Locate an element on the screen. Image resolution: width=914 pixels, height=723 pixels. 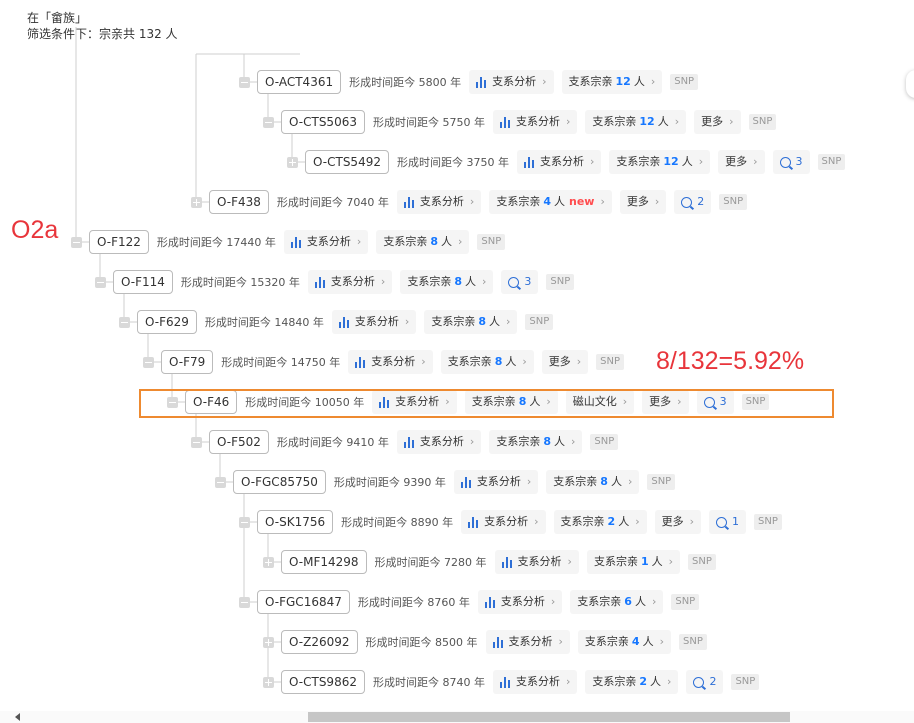
haplogroup-node: O-CTS5063 is located at coordinates (323, 122).